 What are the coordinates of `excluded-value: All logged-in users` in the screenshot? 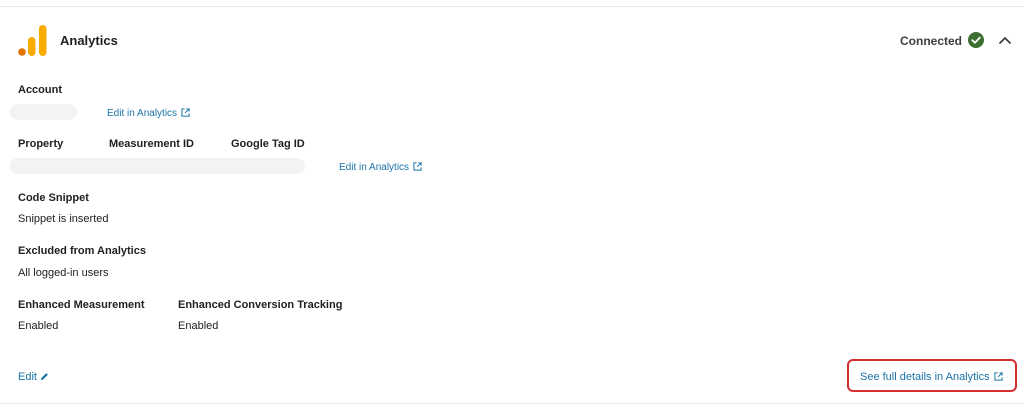 It's located at (63, 273).